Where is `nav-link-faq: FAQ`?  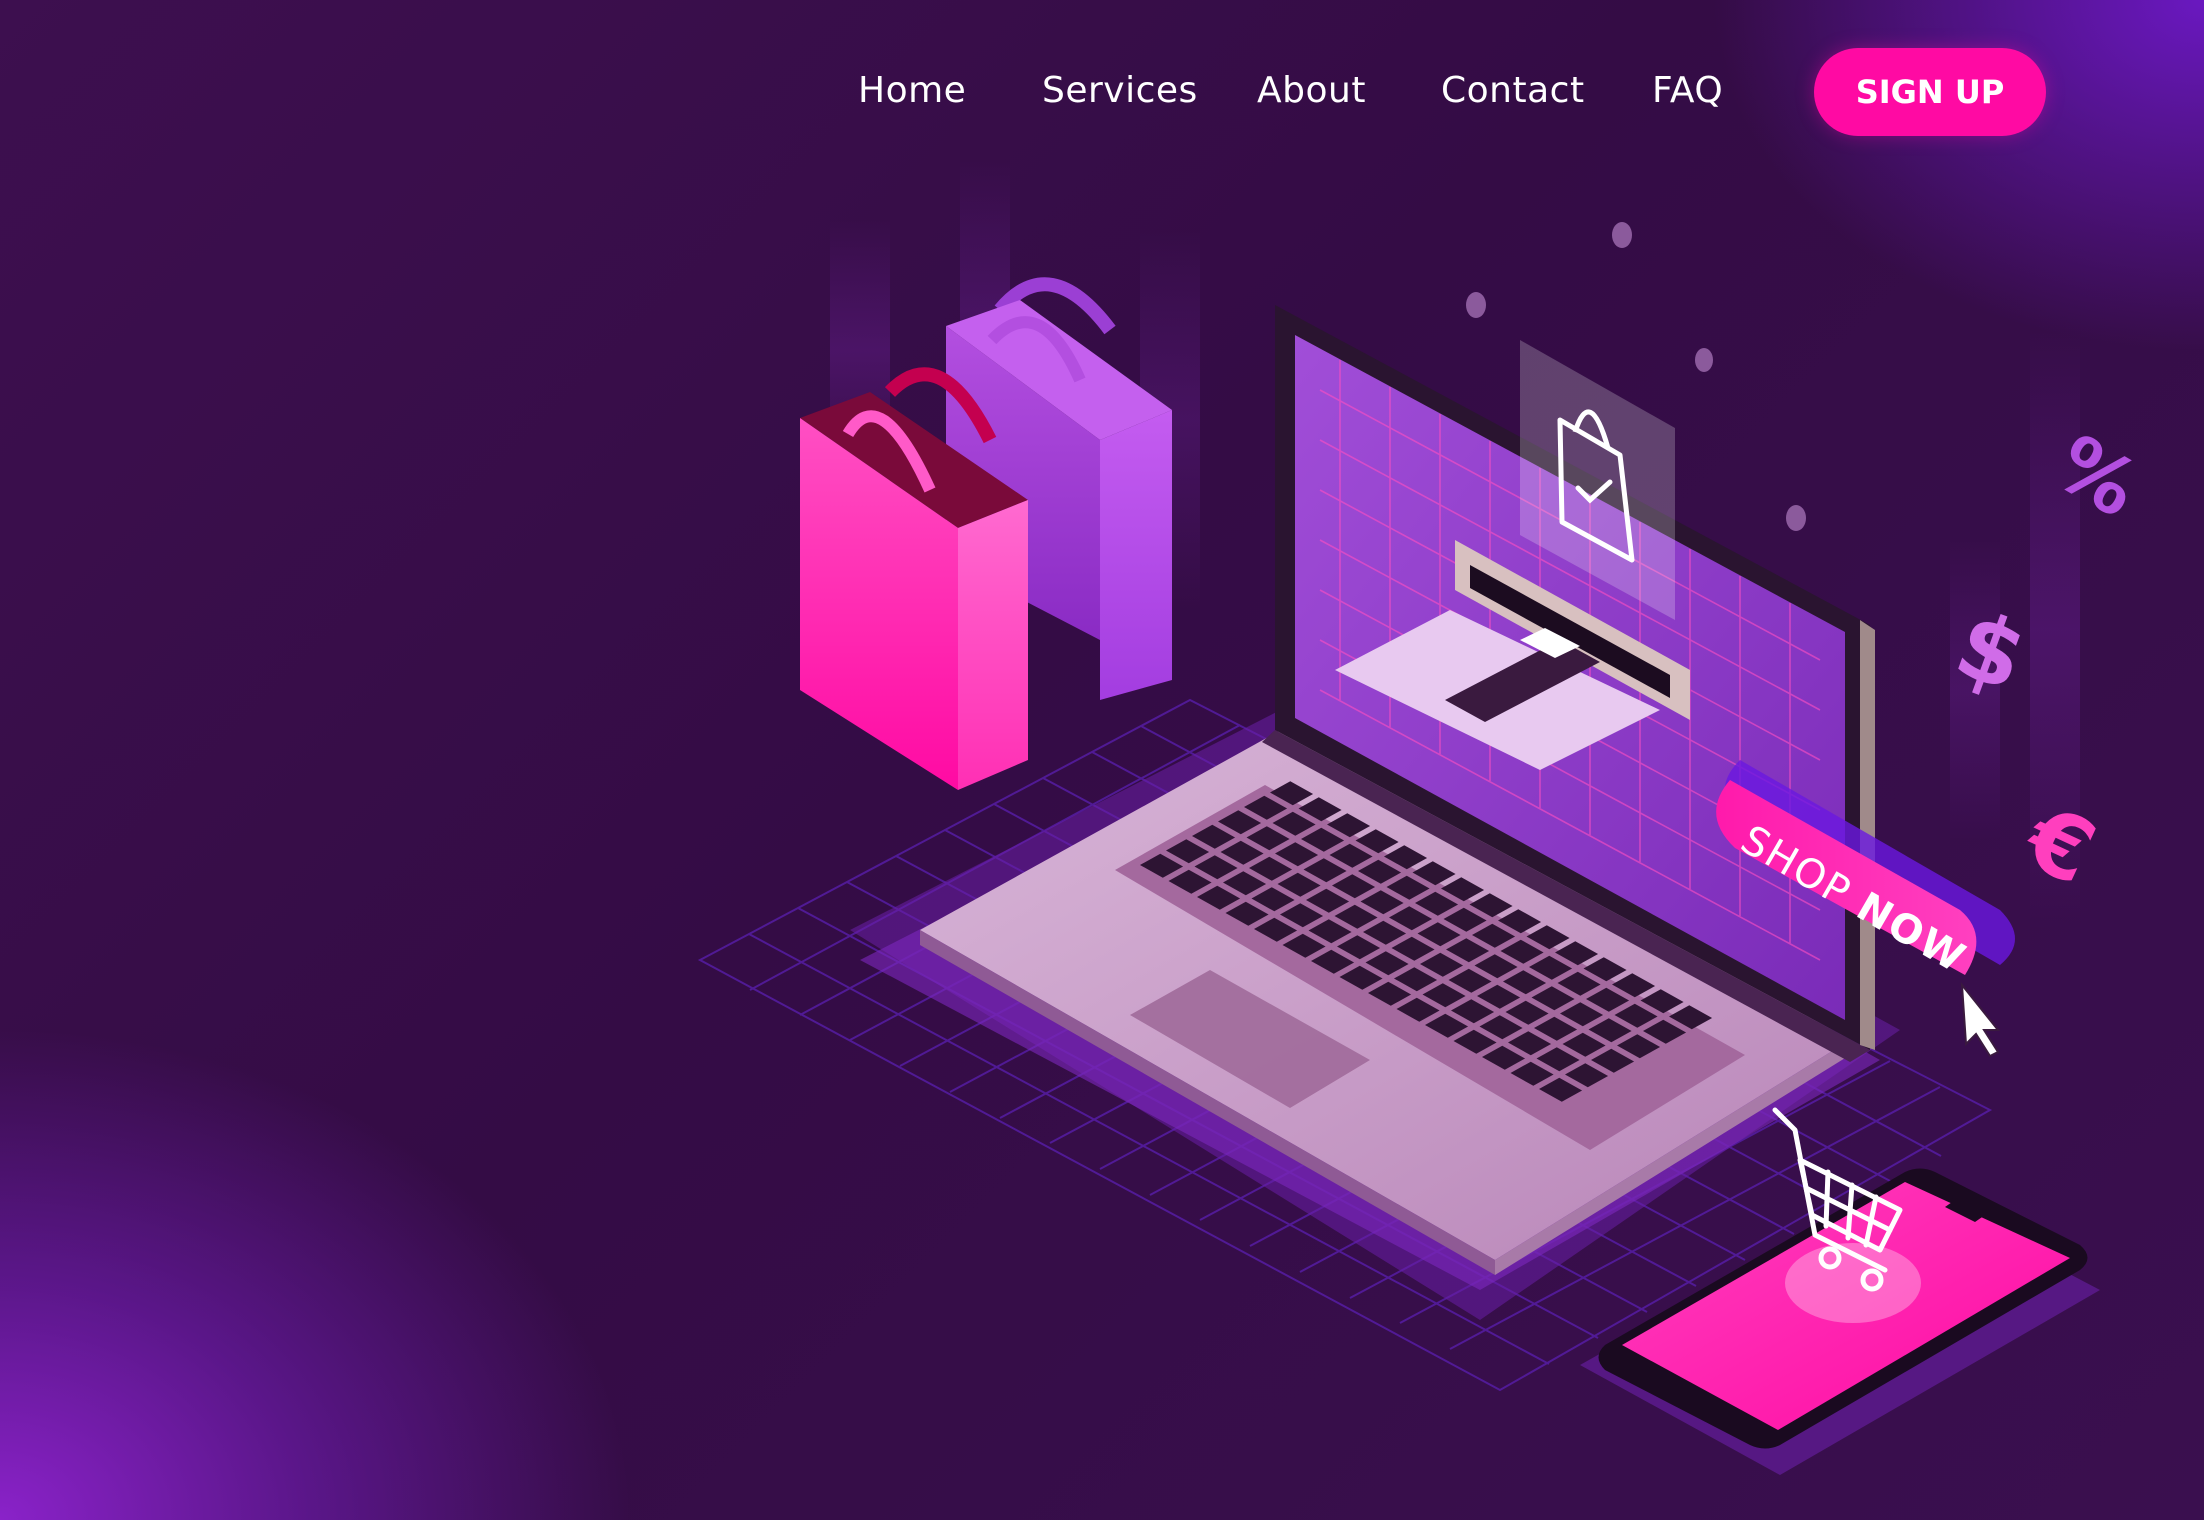 nav-link-faq: FAQ is located at coordinates (1687, 90).